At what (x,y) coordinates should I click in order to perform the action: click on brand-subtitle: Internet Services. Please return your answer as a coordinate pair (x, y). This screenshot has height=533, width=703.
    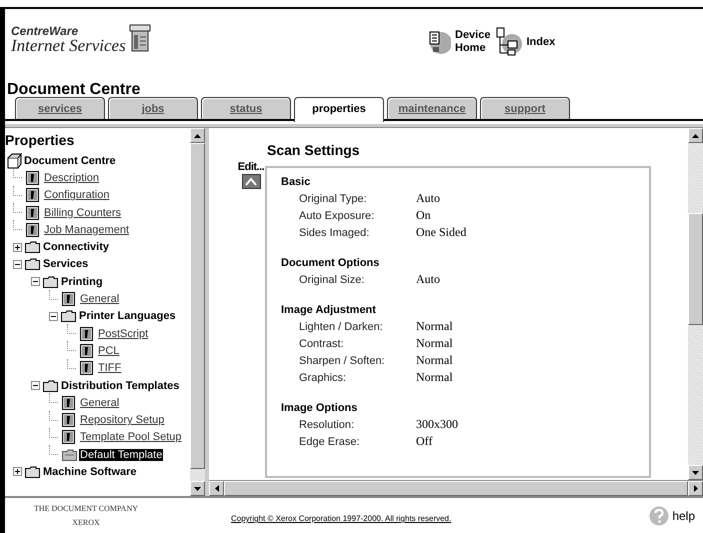
    Looking at the image, I should click on (68, 46).